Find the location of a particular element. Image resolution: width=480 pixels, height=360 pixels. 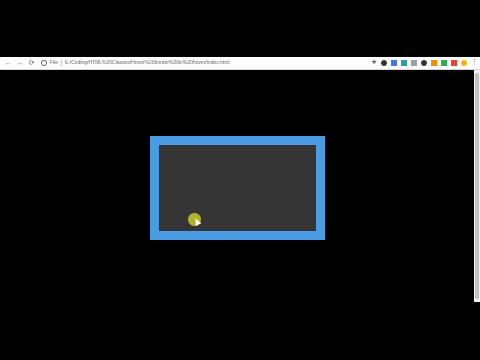

extension-red-icon is located at coordinates (454, 63).